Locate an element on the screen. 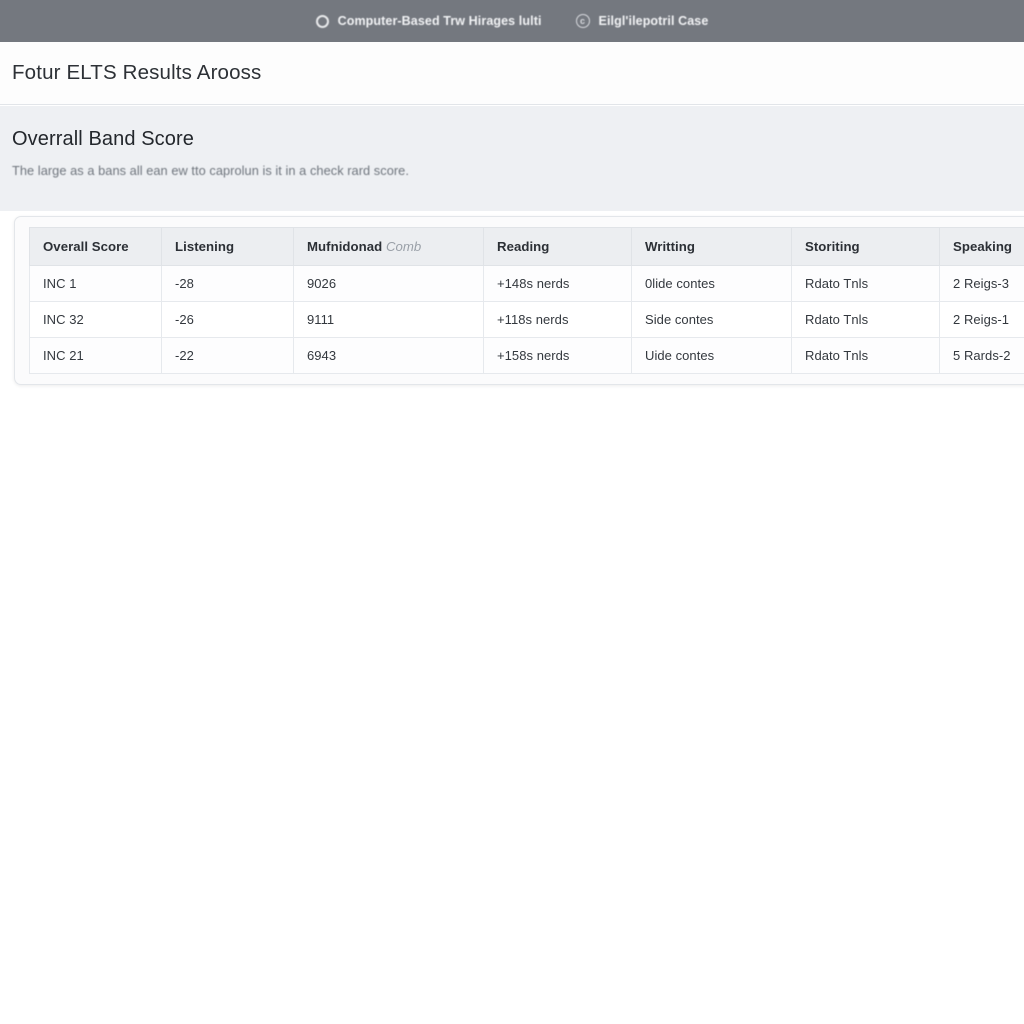 The width and height of the screenshot is (1024, 1024). cell-reading: +118s nerds is located at coordinates (557, 319).